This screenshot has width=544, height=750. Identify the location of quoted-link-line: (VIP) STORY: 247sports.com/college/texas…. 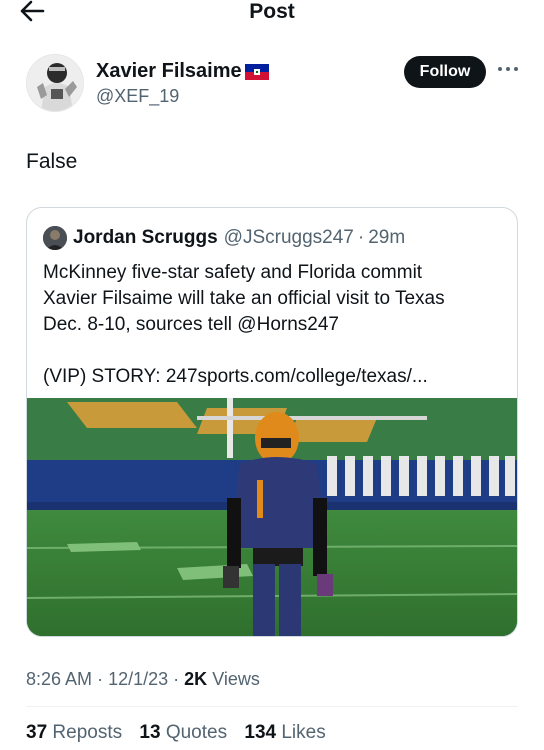
(235, 376).